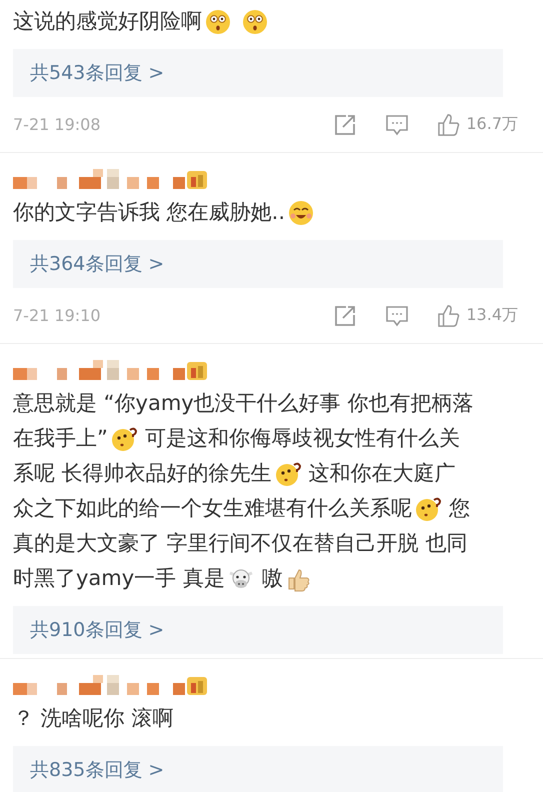 The width and height of the screenshot is (543, 792). Describe the element at coordinates (272, 578) in the screenshot. I see `comment-text: 嗷` at that location.